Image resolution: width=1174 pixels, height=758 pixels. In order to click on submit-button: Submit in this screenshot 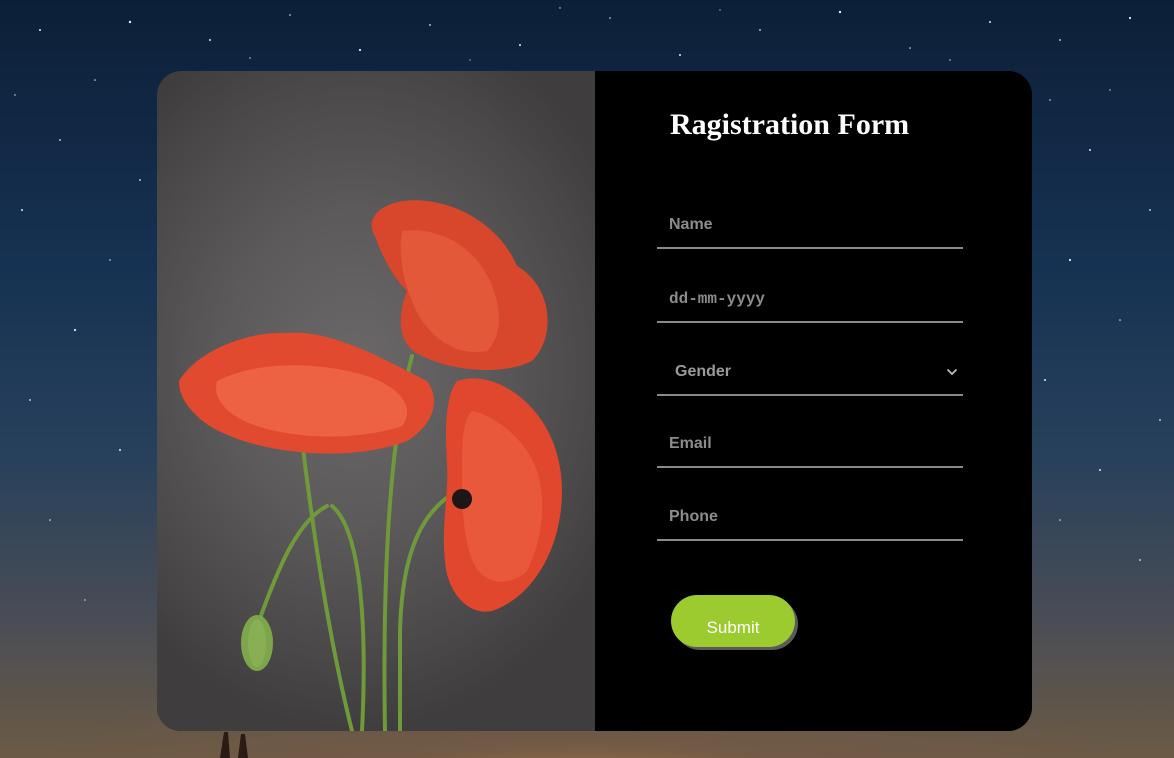, I will do `click(733, 621)`.